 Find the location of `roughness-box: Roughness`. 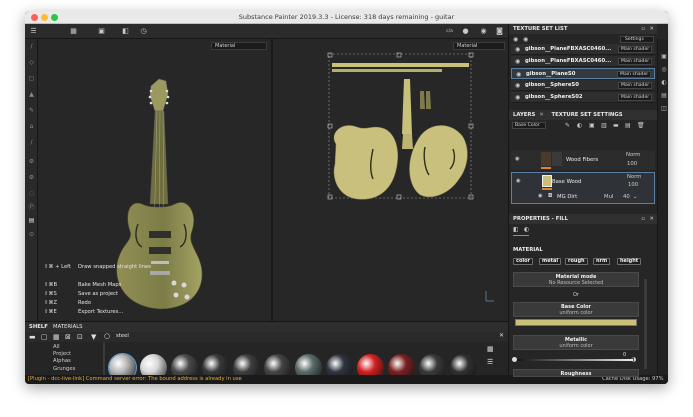

roughness-box: Roughness is located at coordinates (576, 373).